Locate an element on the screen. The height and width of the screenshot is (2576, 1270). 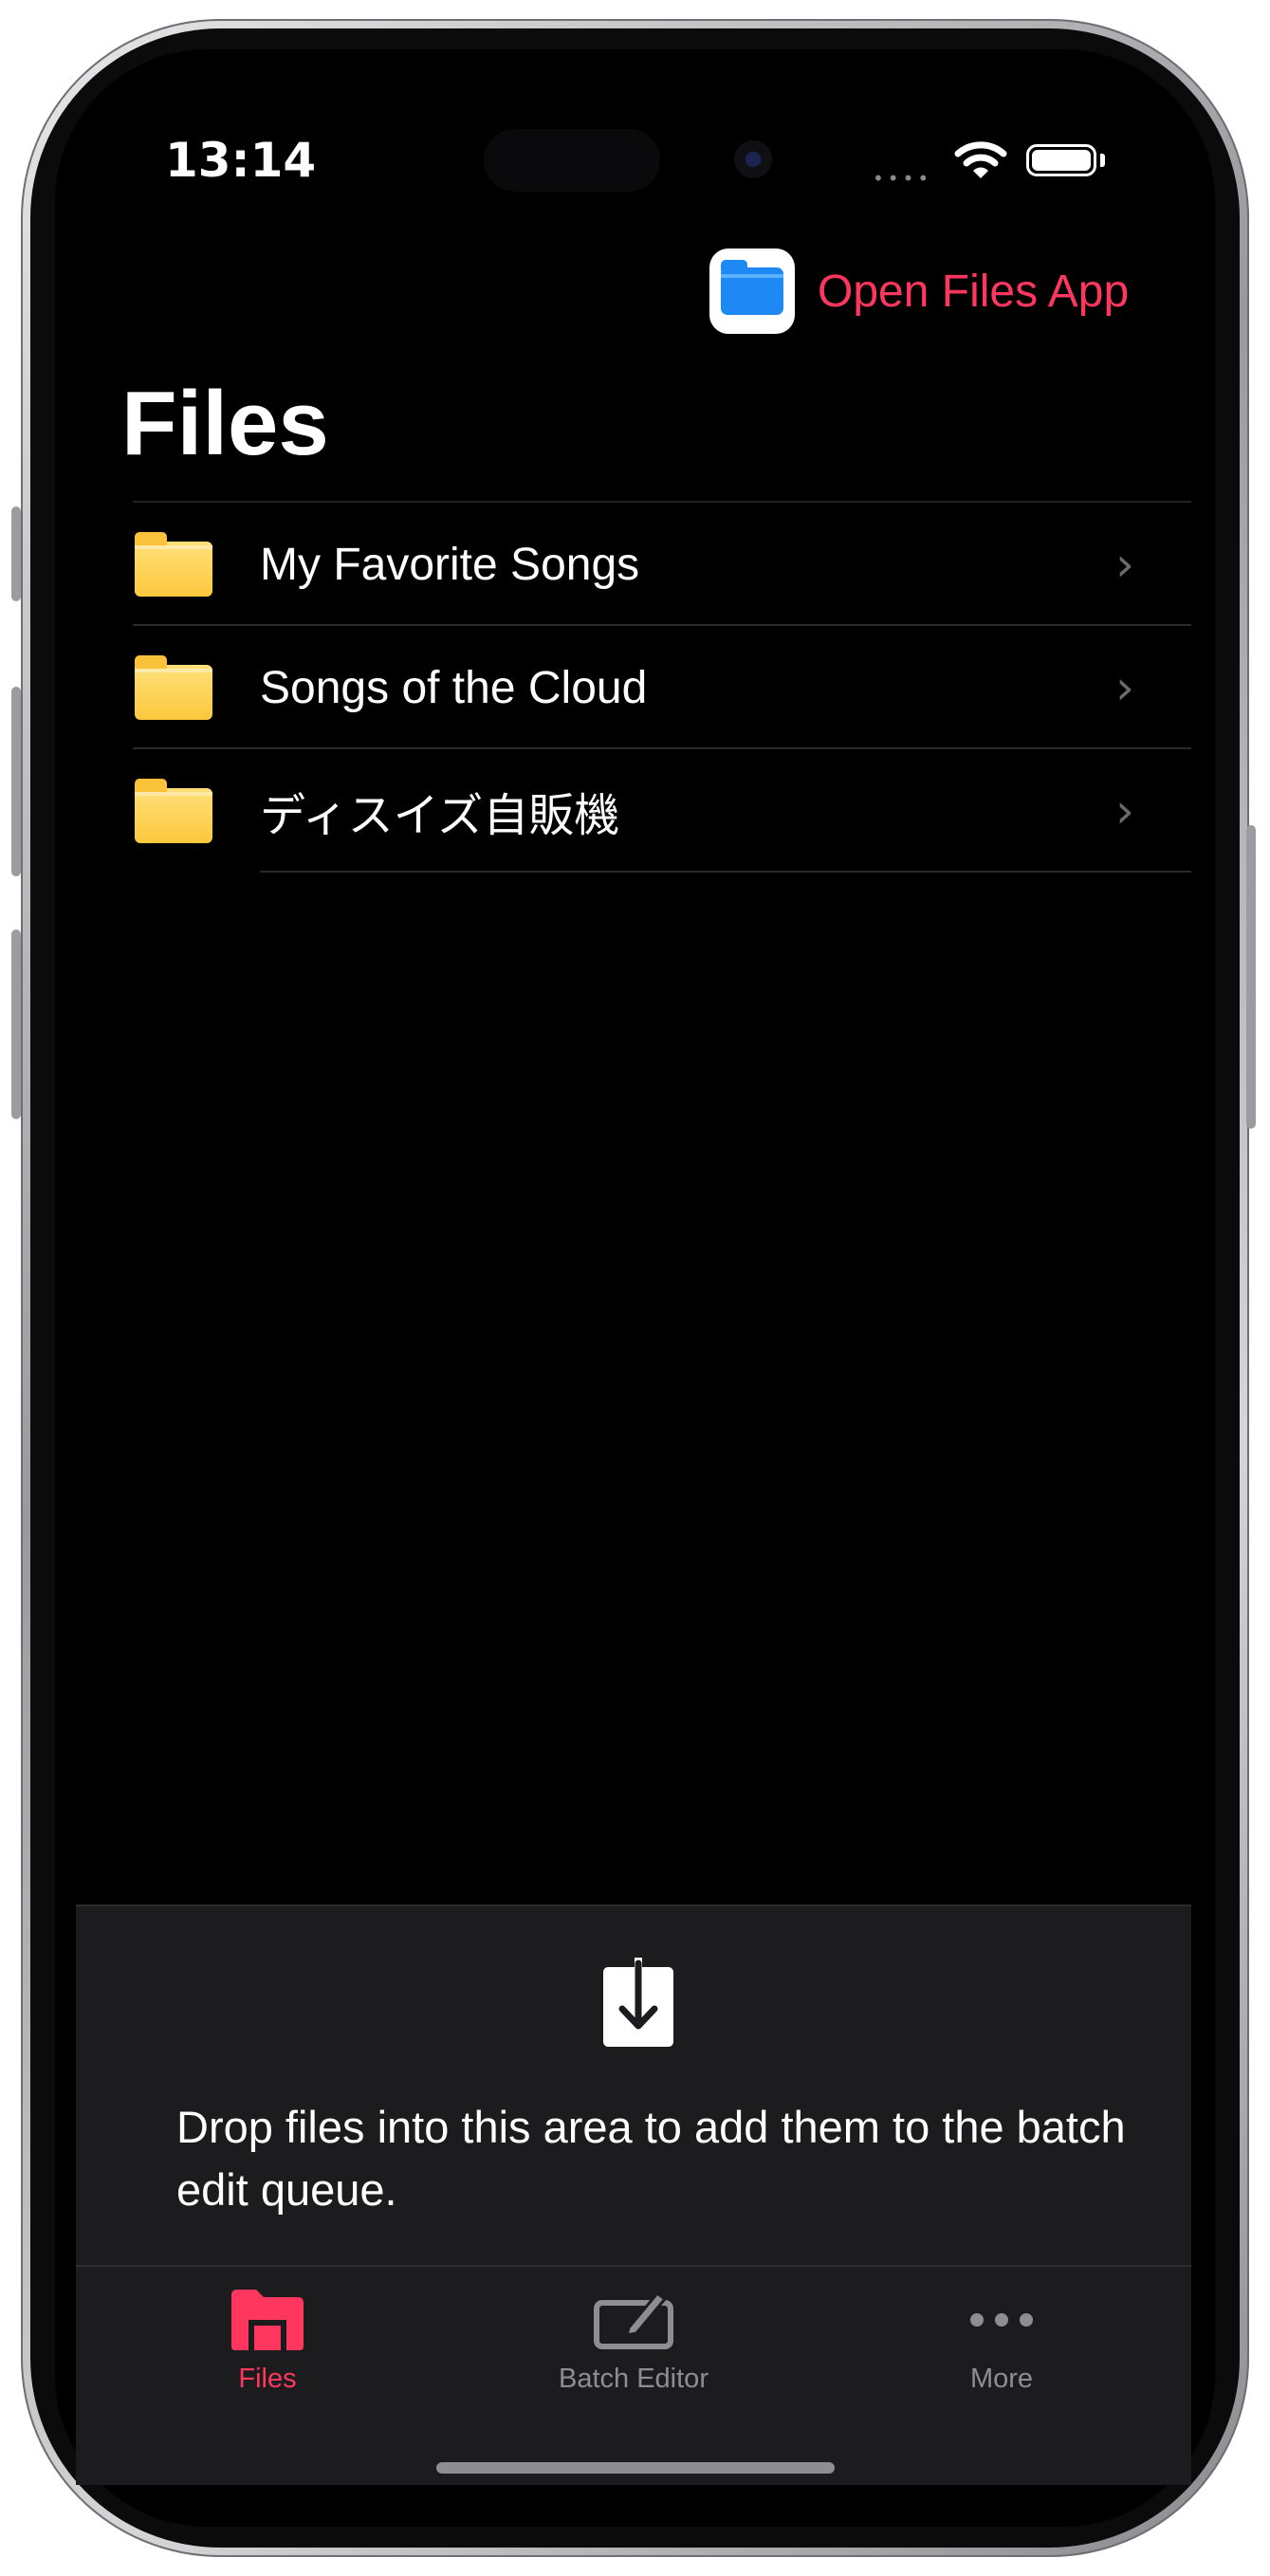
tab-batch-editor-label: Batch Editor is located at coordinates (634, 2379).